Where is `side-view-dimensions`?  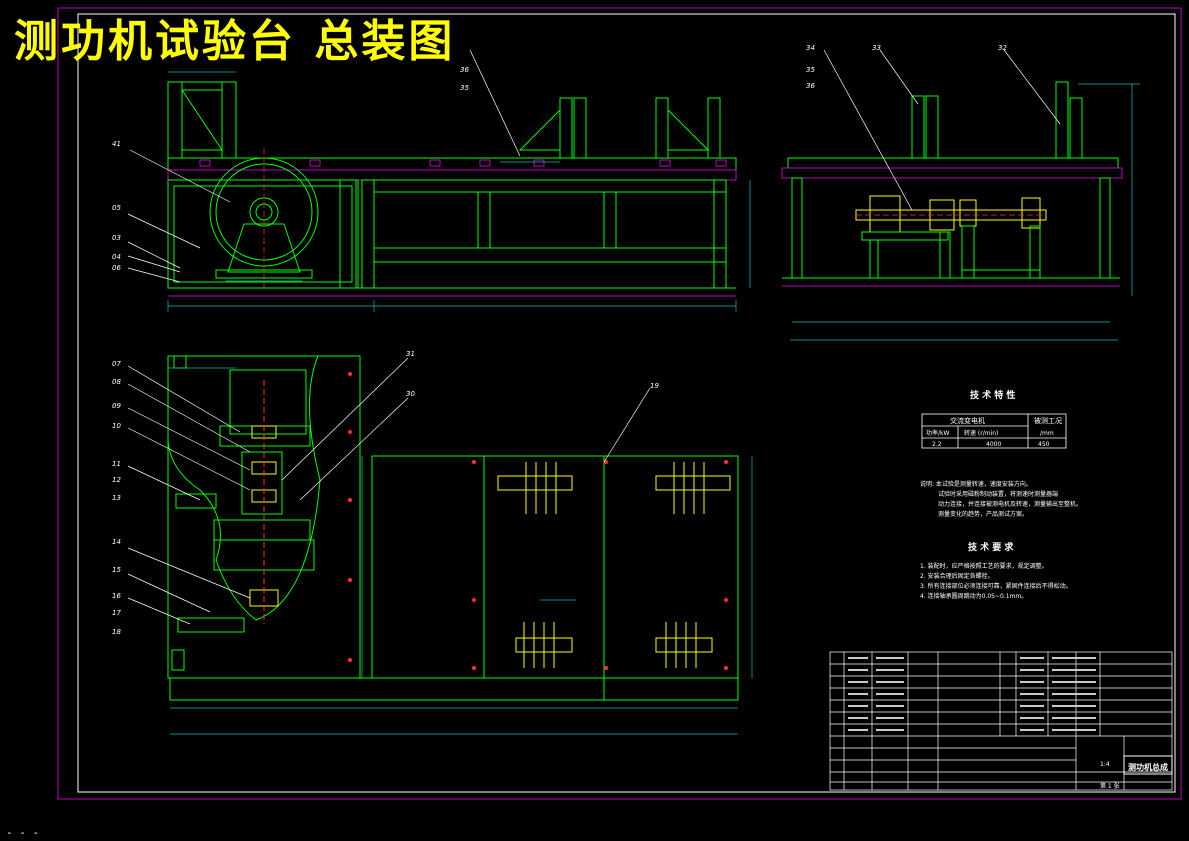 side-view-dimensions is located at coordinates (965, 212).